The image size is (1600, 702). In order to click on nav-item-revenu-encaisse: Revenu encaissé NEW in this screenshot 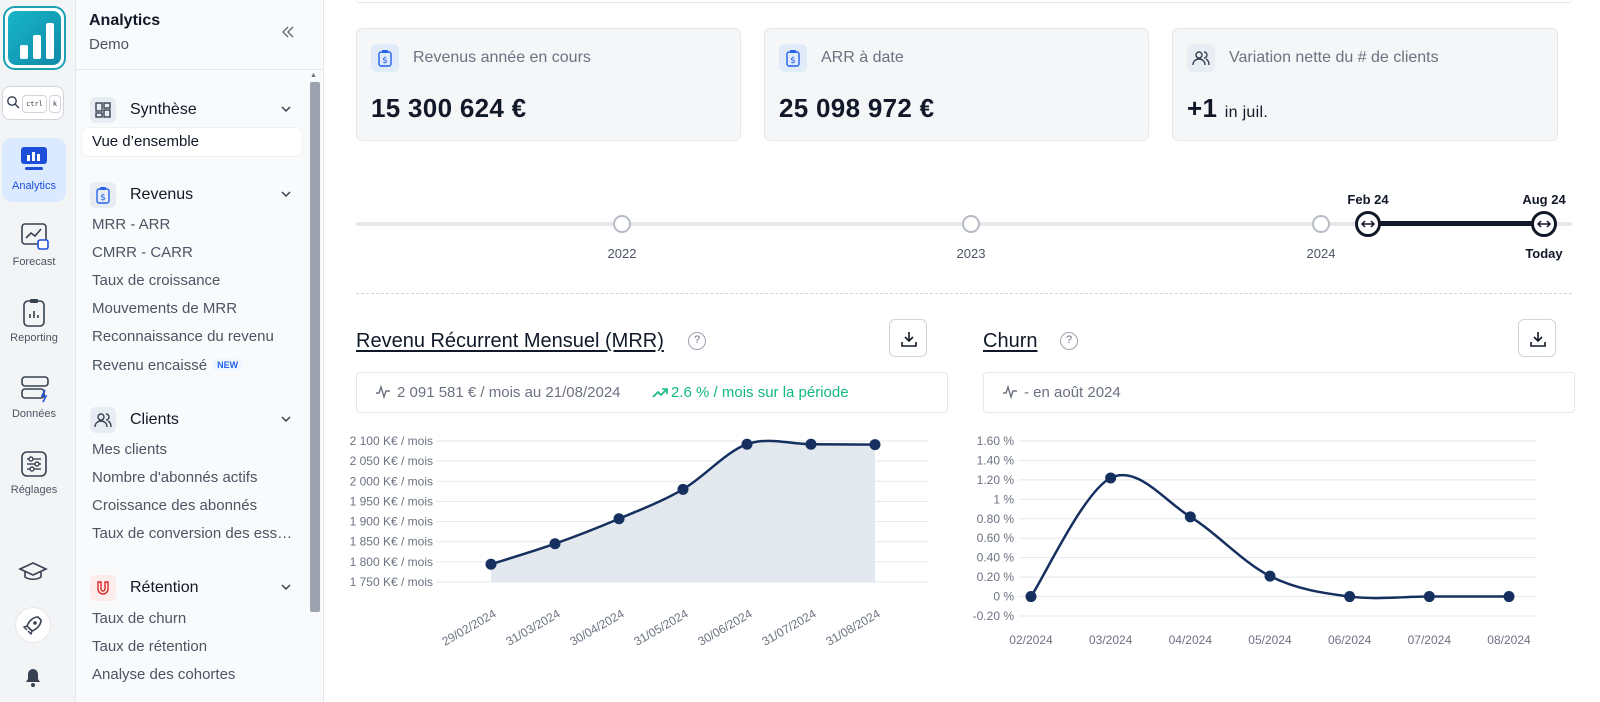, I will do `click(167, 365)`.